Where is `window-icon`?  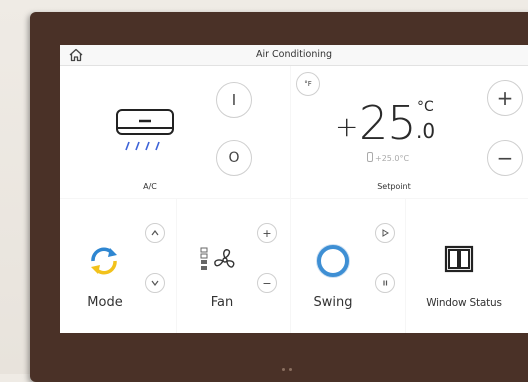 window-icon is located at coordinates (459, 259).